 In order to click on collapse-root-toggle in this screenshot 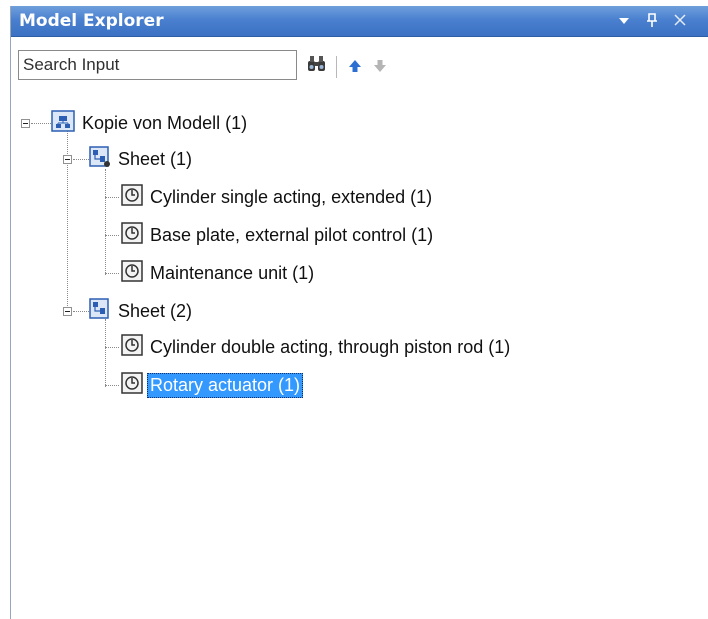, I will do `click(25, 123)`.